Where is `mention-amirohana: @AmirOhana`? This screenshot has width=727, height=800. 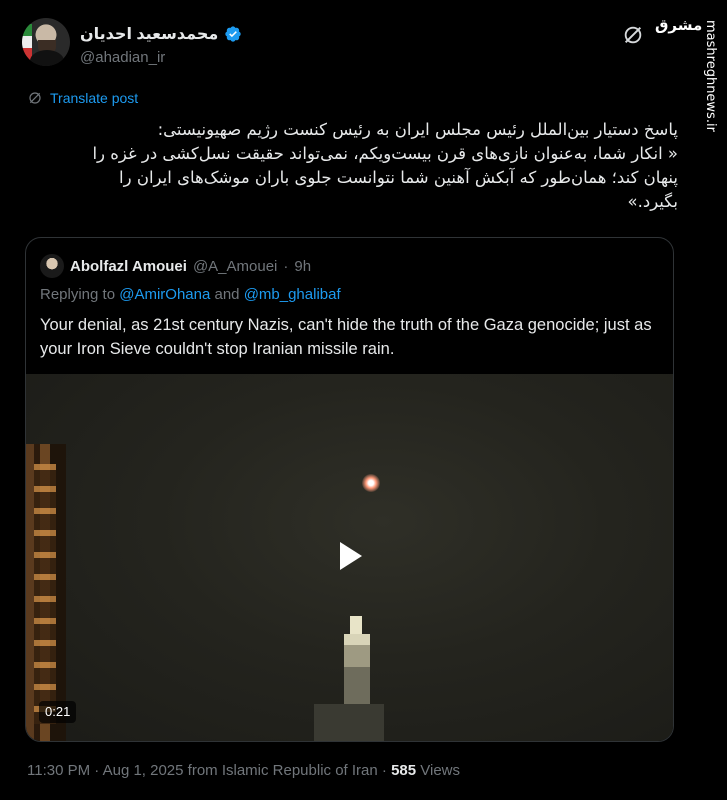 mention-amirohana: @AmirOhana is located at coordinates (164, 294).